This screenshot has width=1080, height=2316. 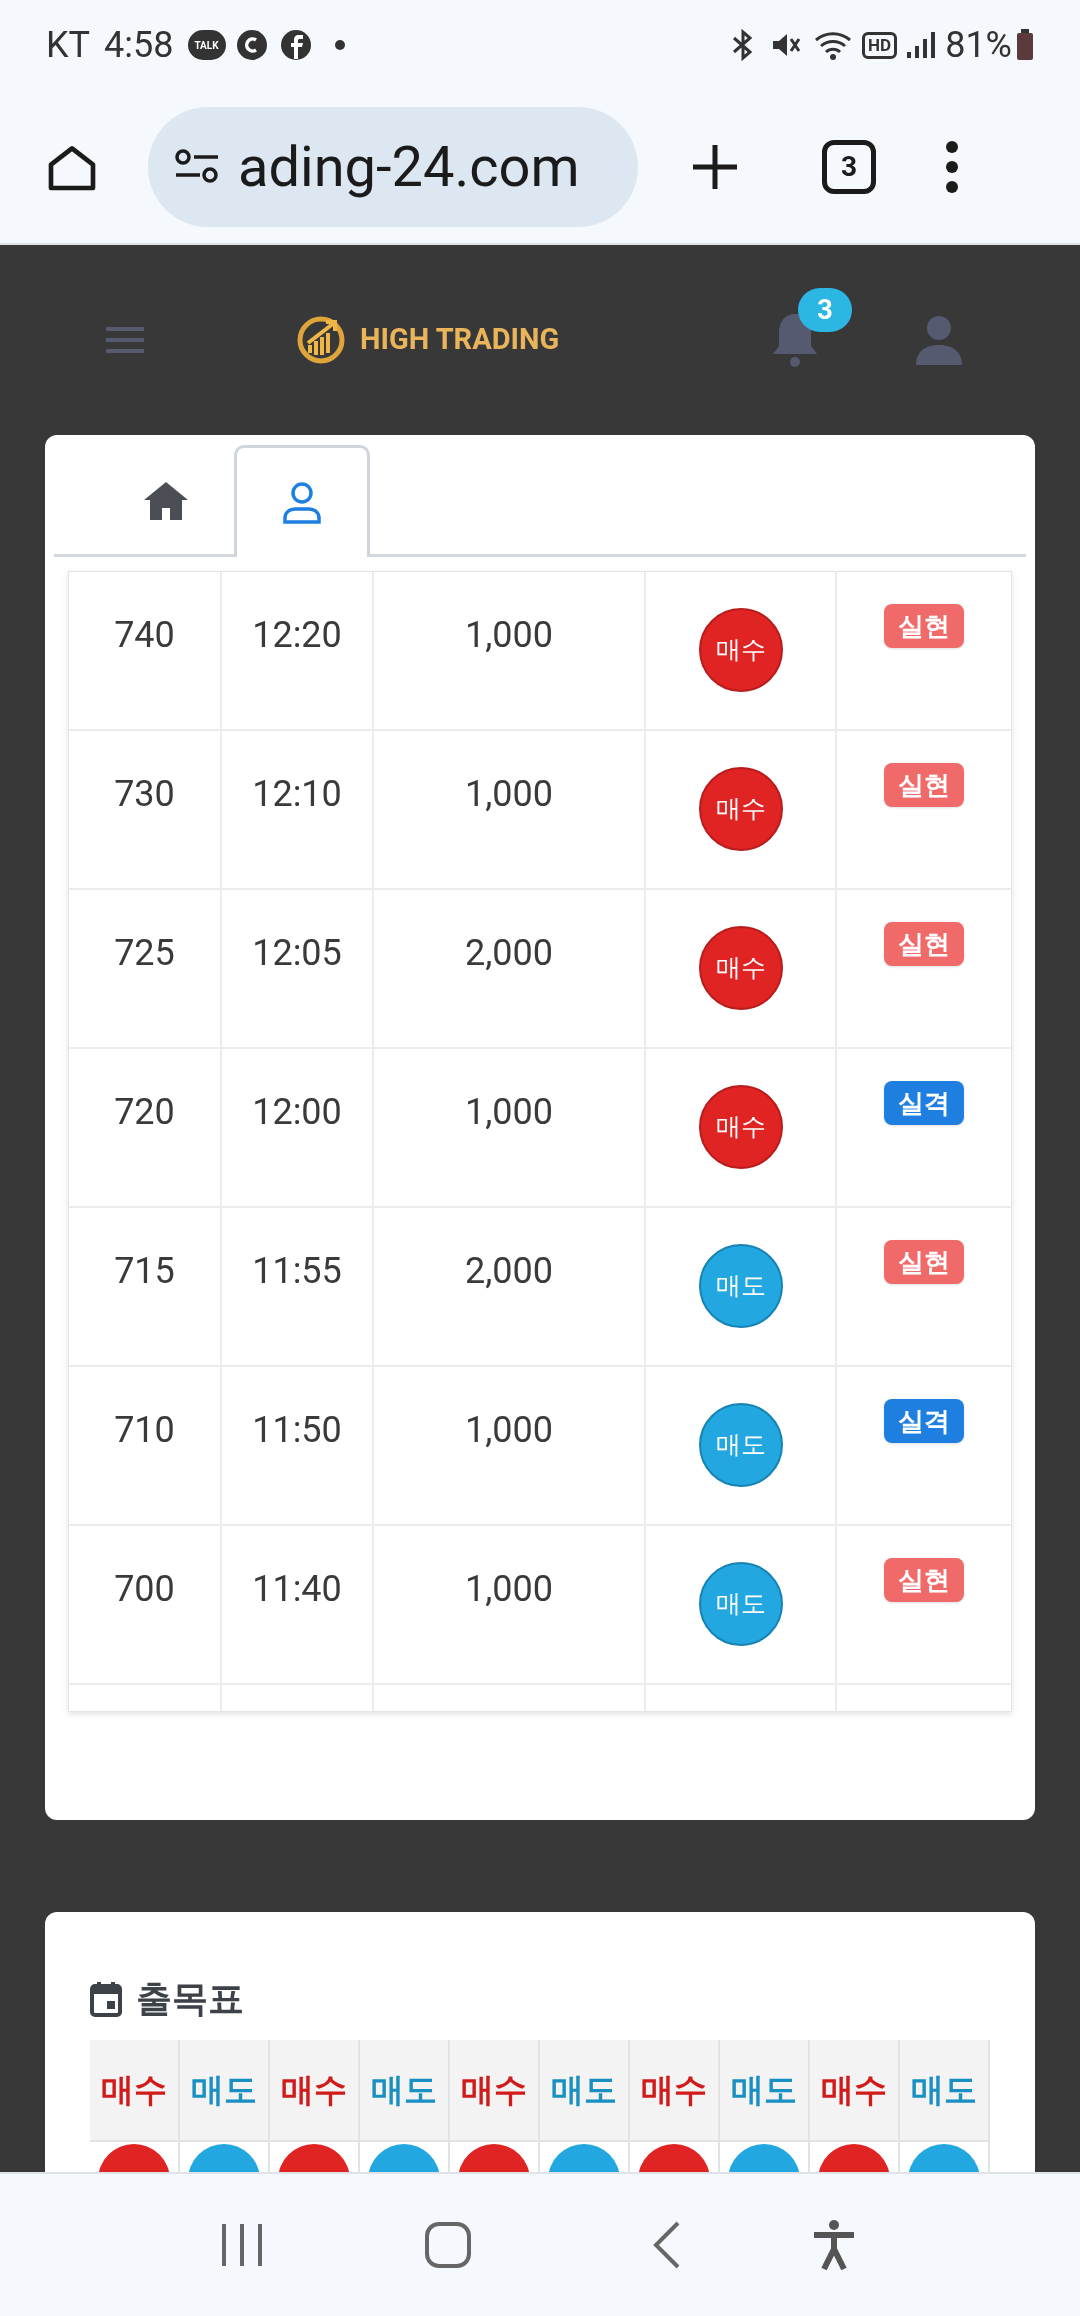 I want to click on url-field: ading-24.com, so click(x=393, y=166).